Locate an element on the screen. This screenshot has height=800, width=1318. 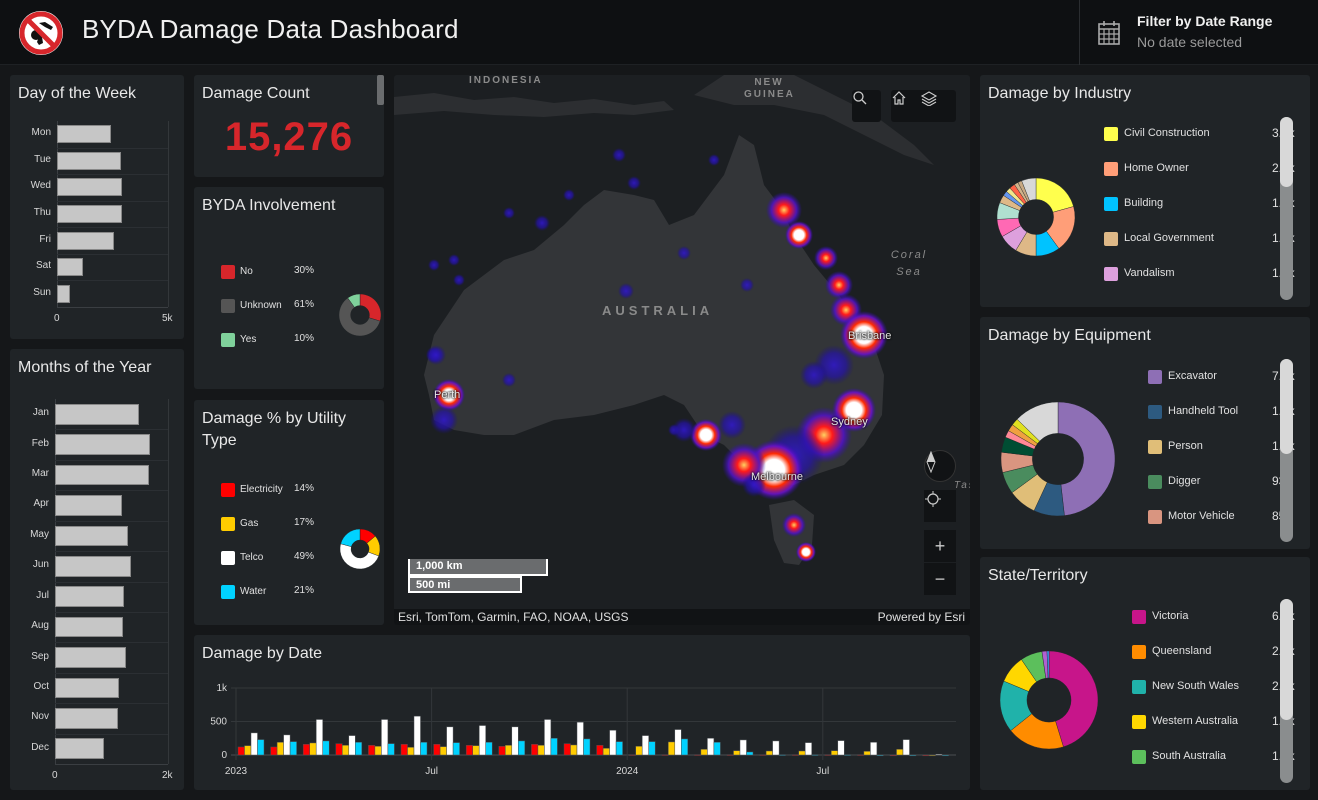
date-range-filter: Filter by Date Range No date selected is located at coordinates (1198, 32).